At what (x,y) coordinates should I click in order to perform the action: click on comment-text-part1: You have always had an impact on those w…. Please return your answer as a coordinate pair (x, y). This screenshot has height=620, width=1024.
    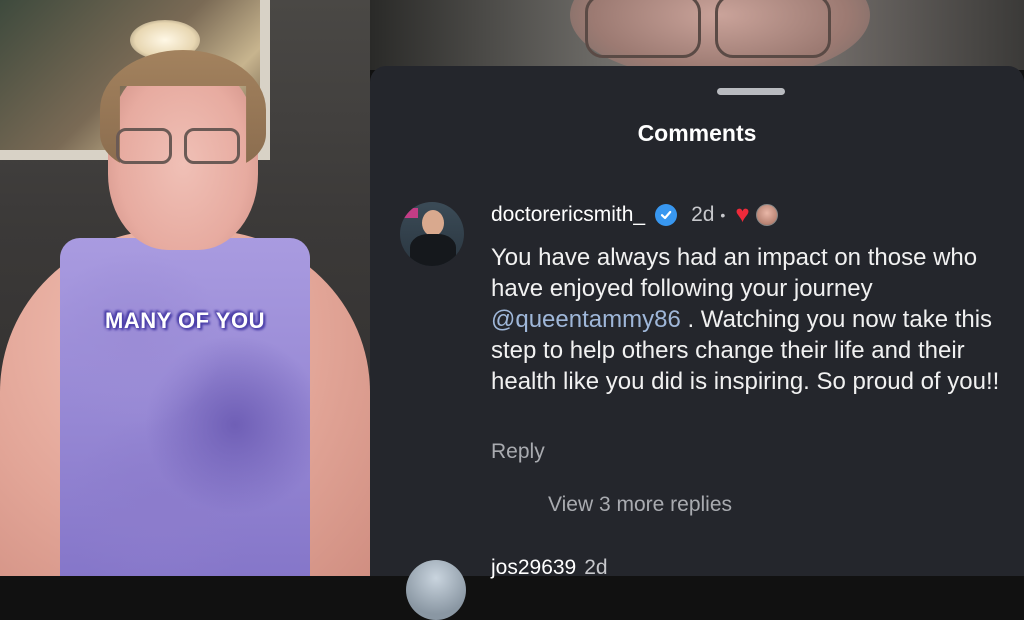
    Looking at the image, I should click on (734, 273).